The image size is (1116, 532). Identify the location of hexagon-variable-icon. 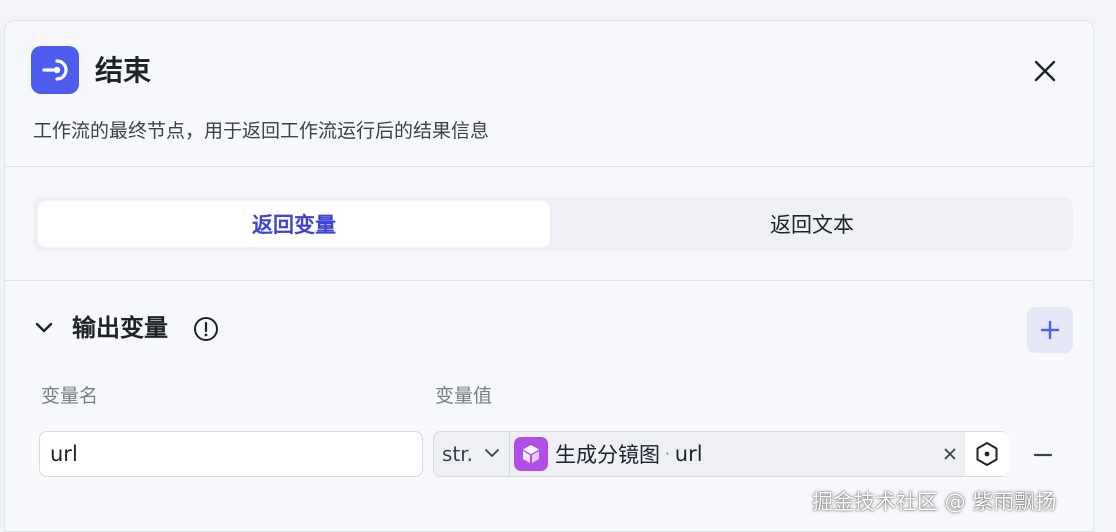
(987, 454).